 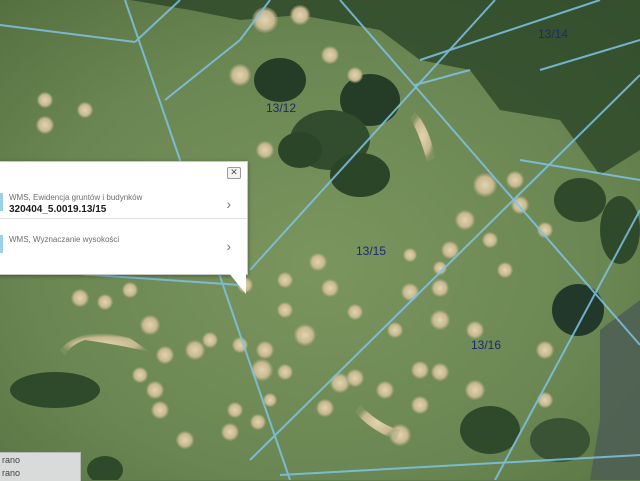 I want to click on close-icon: ✕, so click(x=234, y=173).